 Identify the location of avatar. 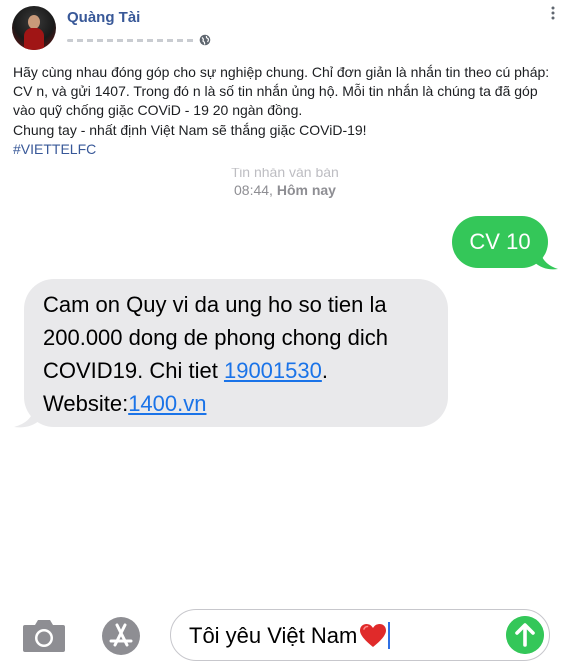
(34, 28).